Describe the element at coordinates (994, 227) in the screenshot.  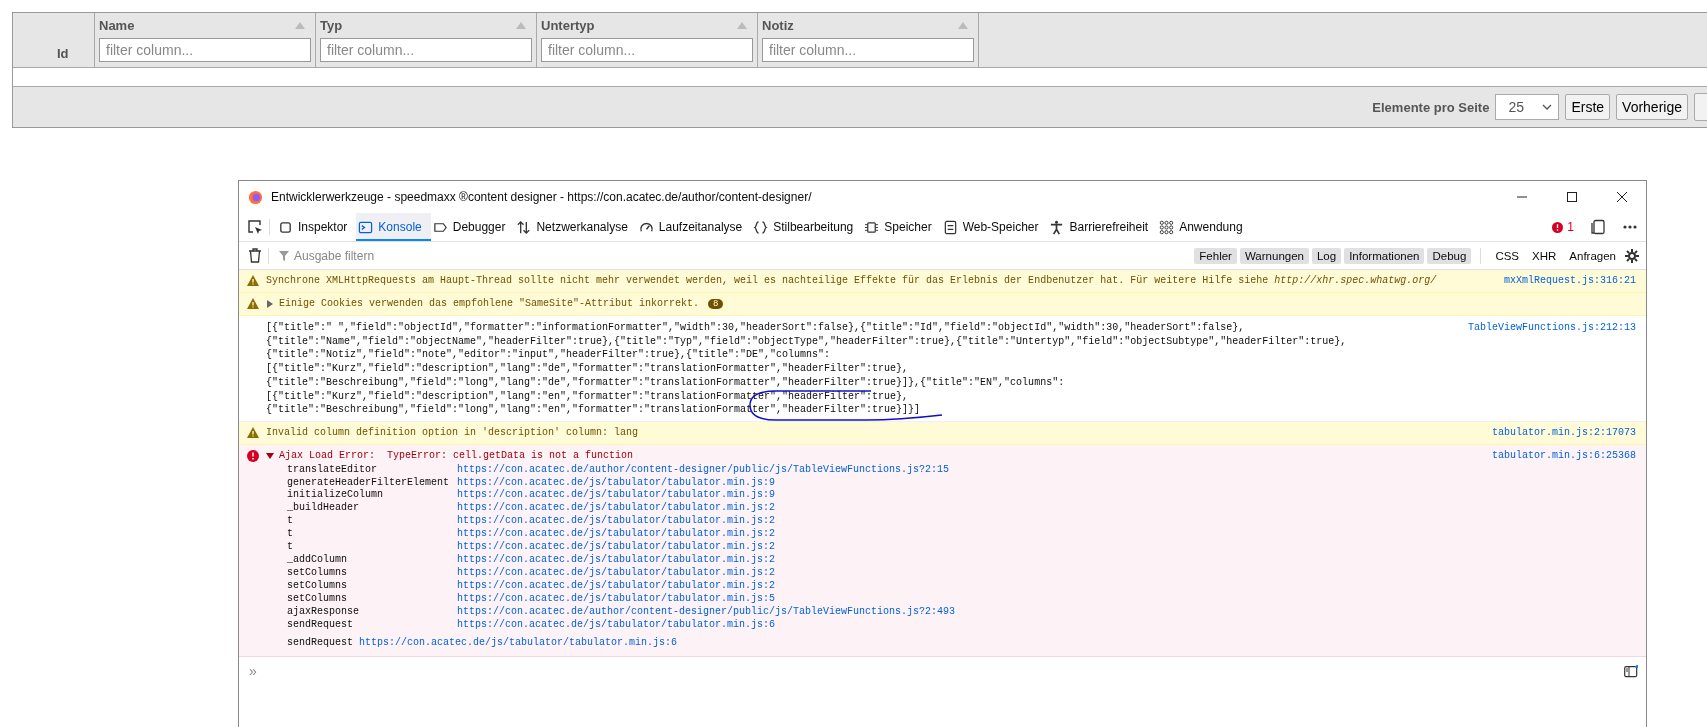
I see `devtools-tab: Web-Speicher` at that location.